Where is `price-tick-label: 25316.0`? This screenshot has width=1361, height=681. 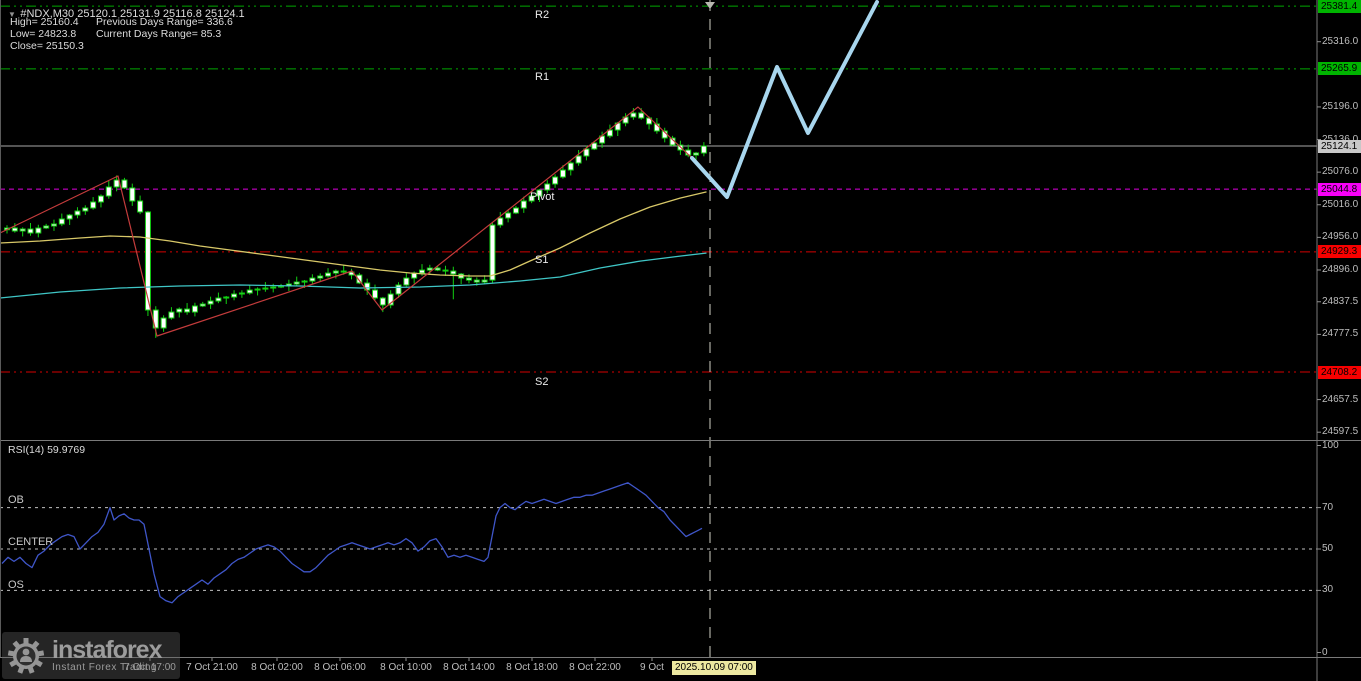
price-tick-label: 25316.0 is located at coordinates (1340, 41).